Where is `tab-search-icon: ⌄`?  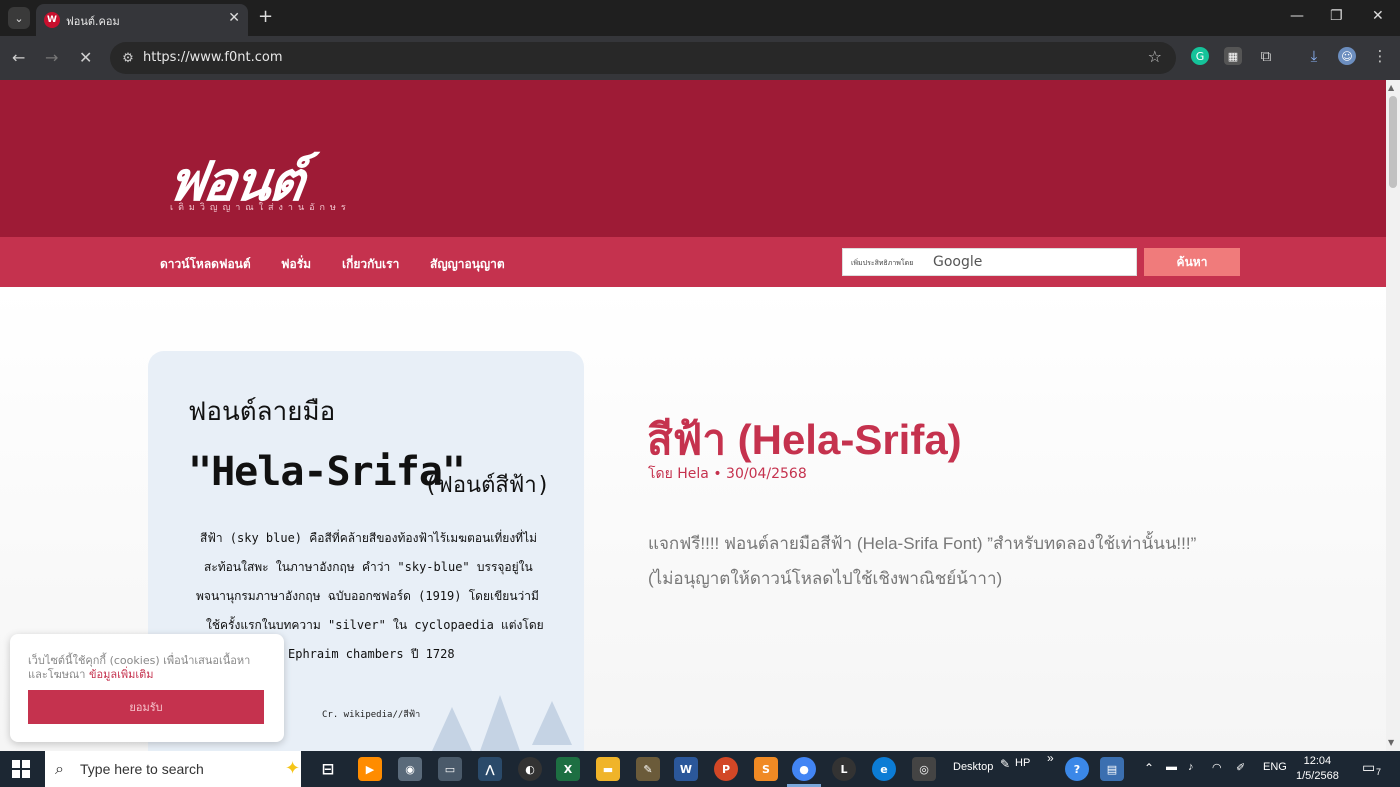
tab-search-icon: ⌄ is located at coordinates (19, 18).